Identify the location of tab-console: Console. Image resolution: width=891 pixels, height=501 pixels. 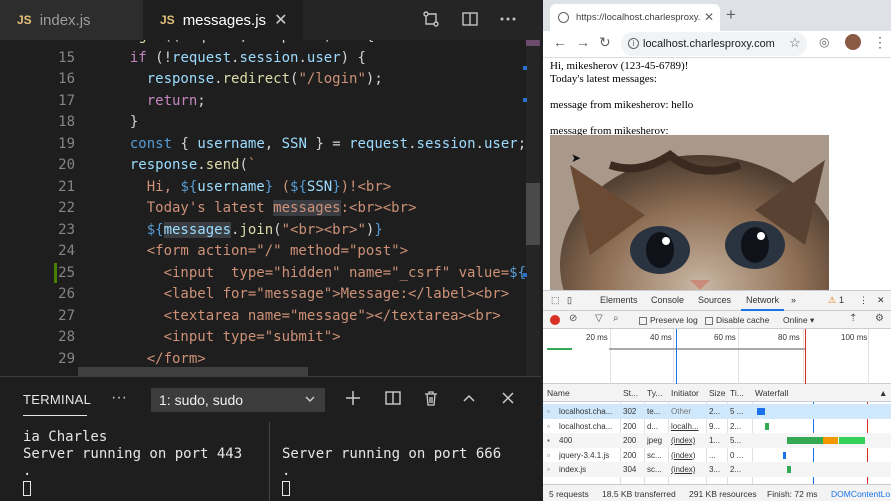
(667, 300).